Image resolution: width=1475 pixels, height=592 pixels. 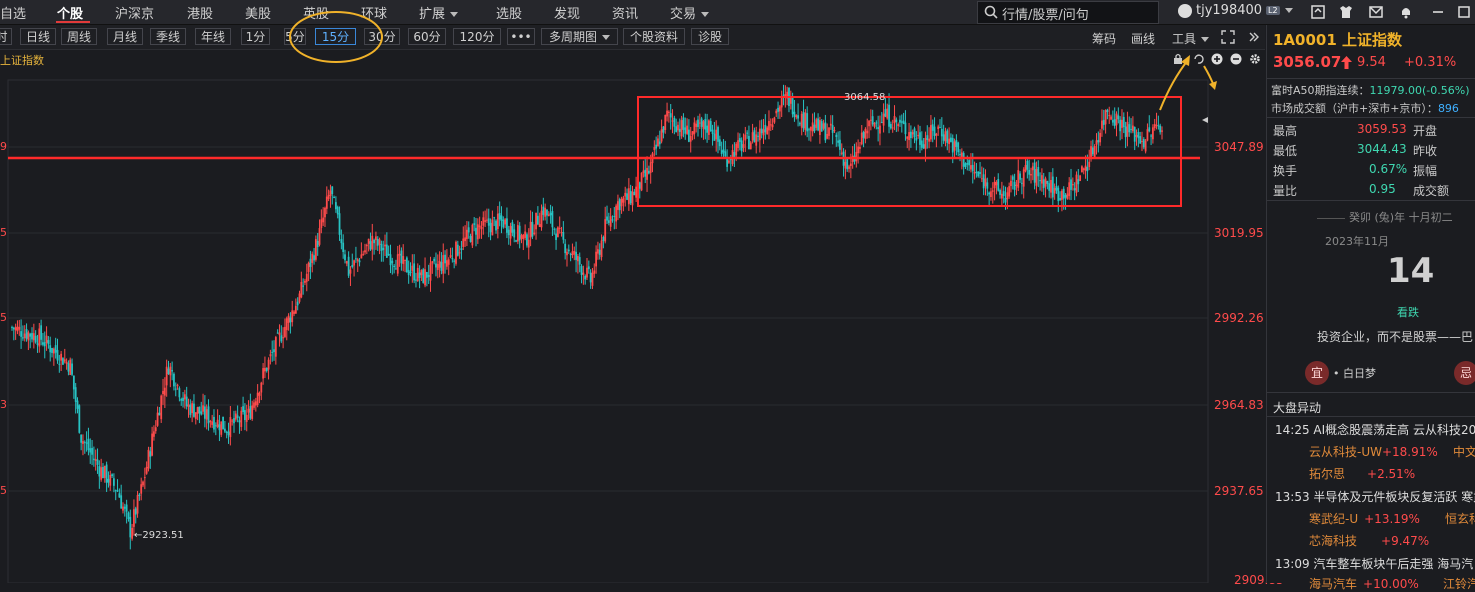 I want to click on annotation-overlay, so click(x=753, y=61).